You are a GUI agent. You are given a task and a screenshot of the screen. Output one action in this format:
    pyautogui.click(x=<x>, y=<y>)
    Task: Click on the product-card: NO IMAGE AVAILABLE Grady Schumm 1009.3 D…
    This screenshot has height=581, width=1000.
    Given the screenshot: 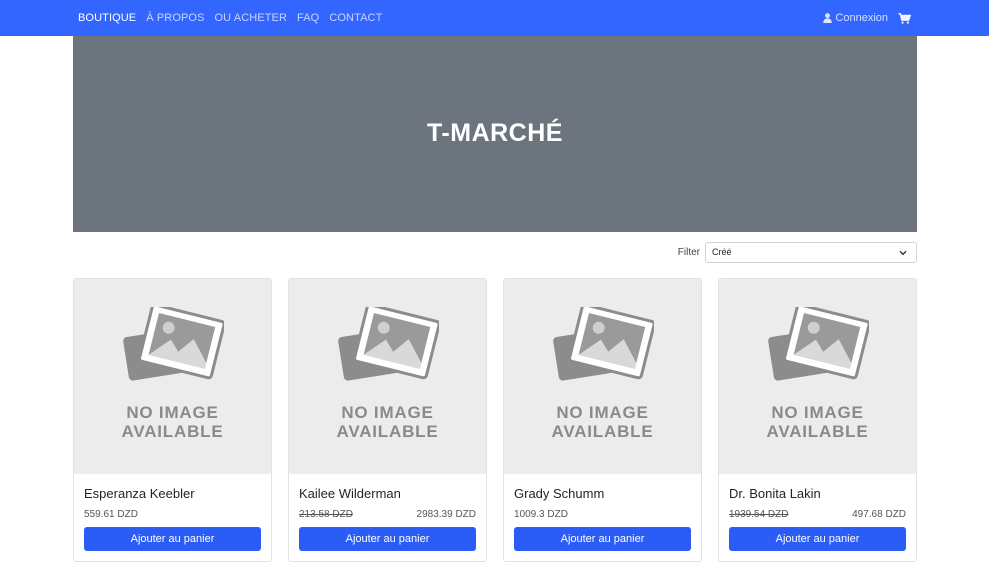 What is the action you would take?
    pyautogui.click(x=602, y=420)
    